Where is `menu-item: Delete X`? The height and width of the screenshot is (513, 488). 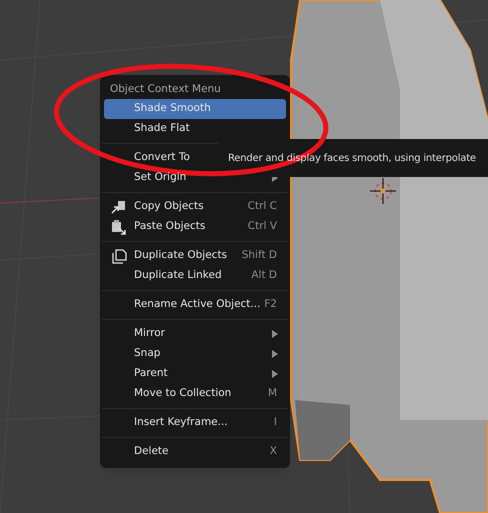
menu-item: Delete X is located at coordinates (195, 452).